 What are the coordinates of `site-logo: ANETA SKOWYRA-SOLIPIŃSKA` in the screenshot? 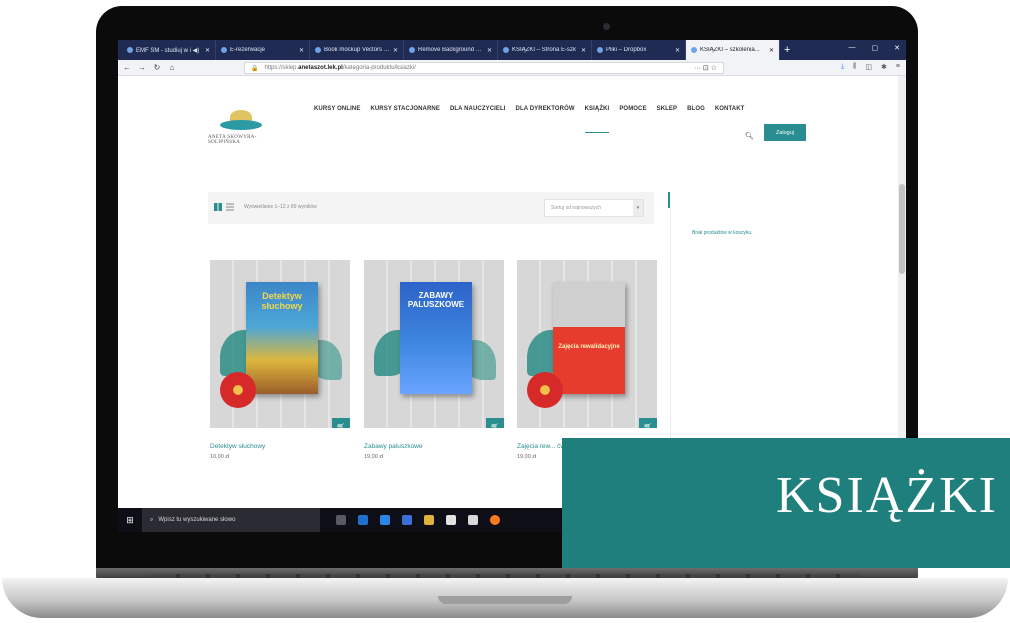 It's located at (243, 130).